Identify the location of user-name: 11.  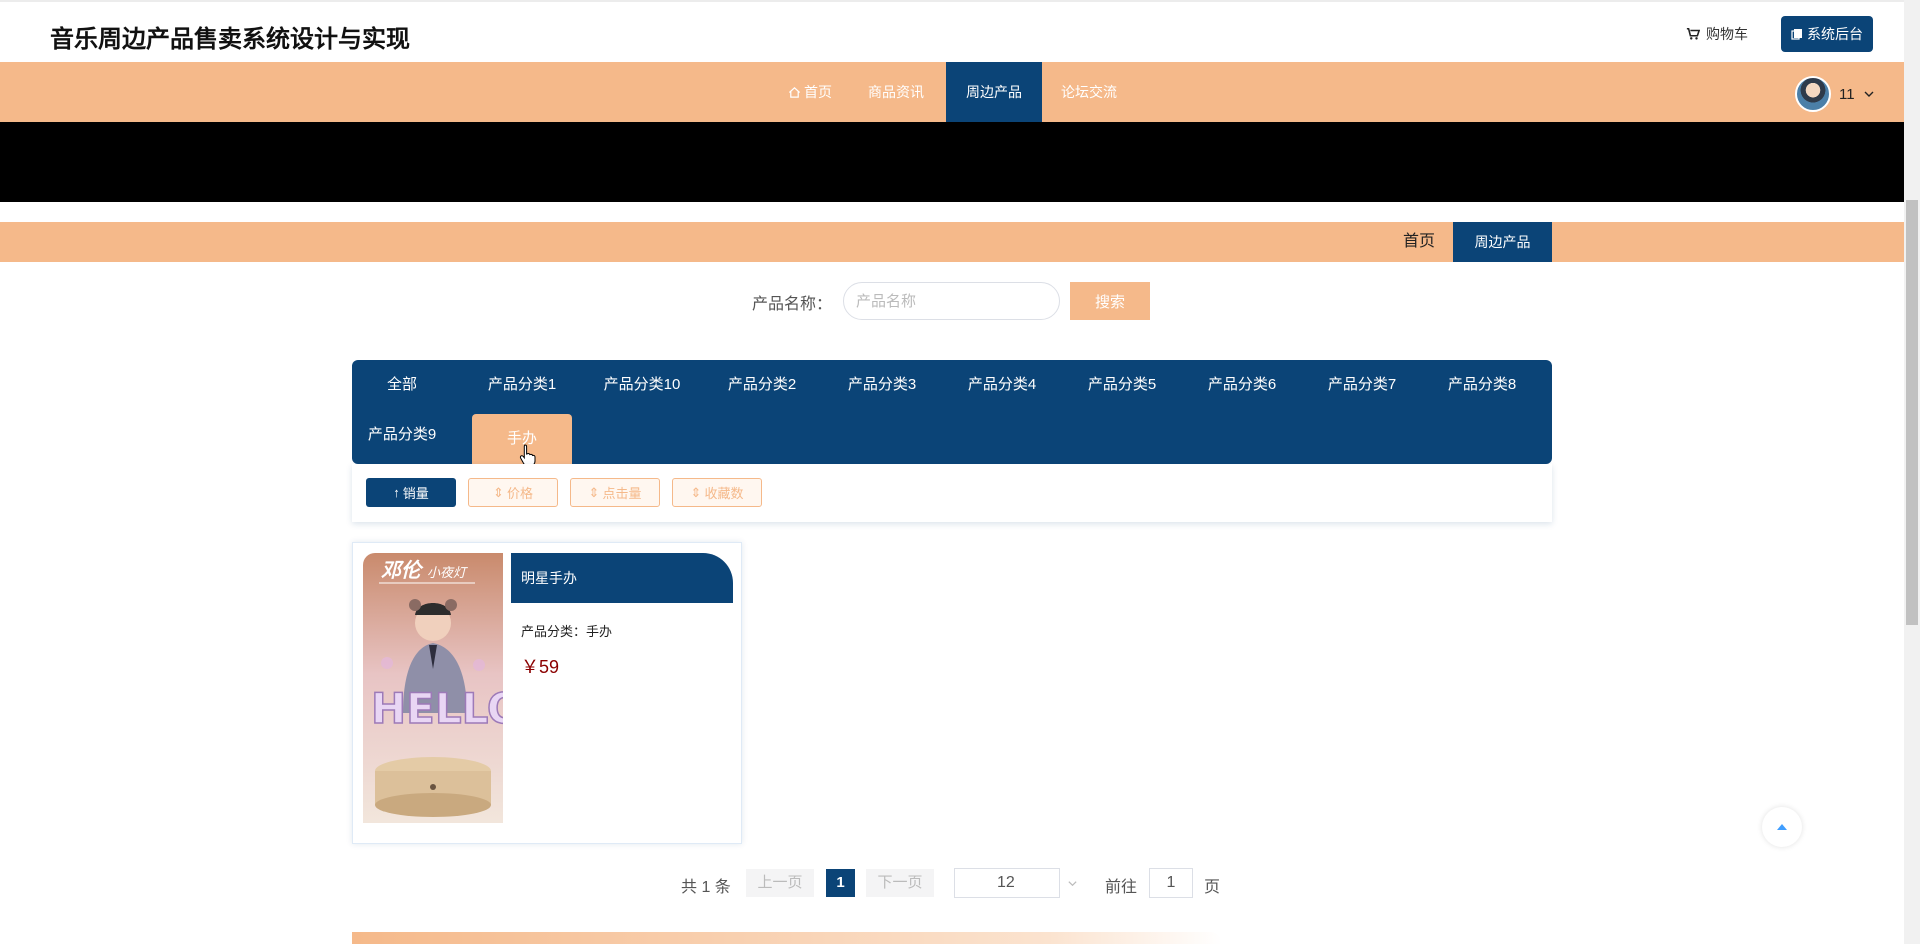
(1847, 94).